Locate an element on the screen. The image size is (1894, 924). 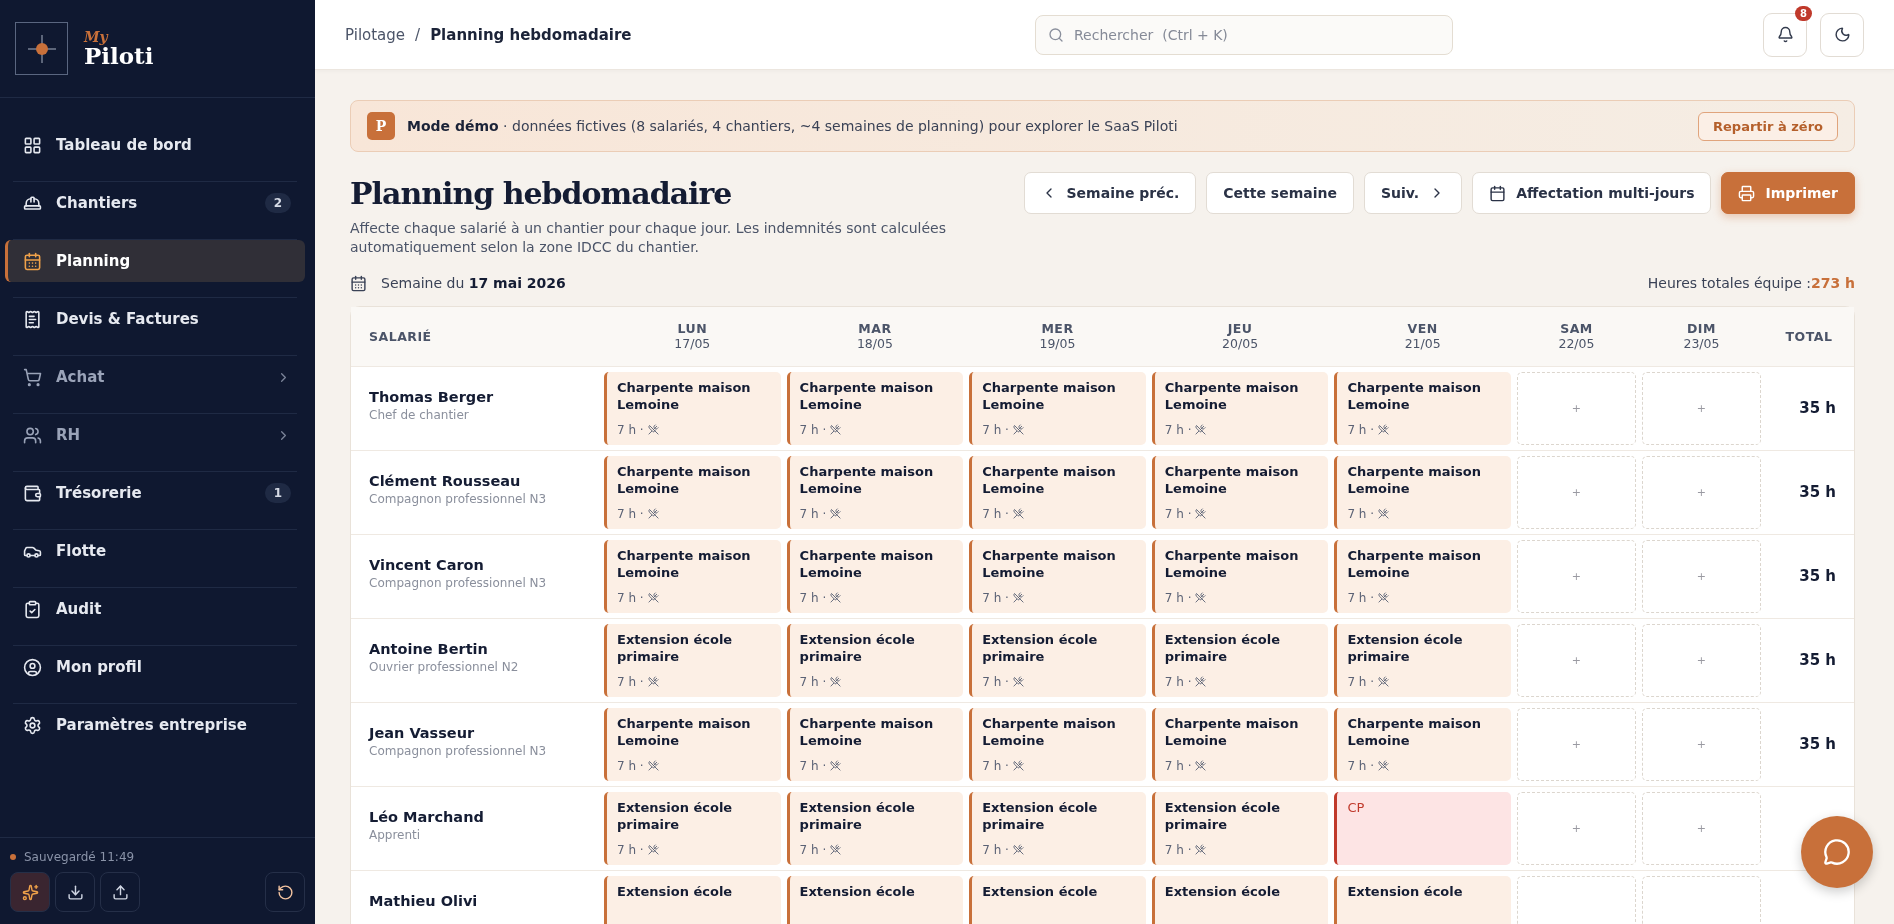
bell-icon is located at coordinates (1785, 34).